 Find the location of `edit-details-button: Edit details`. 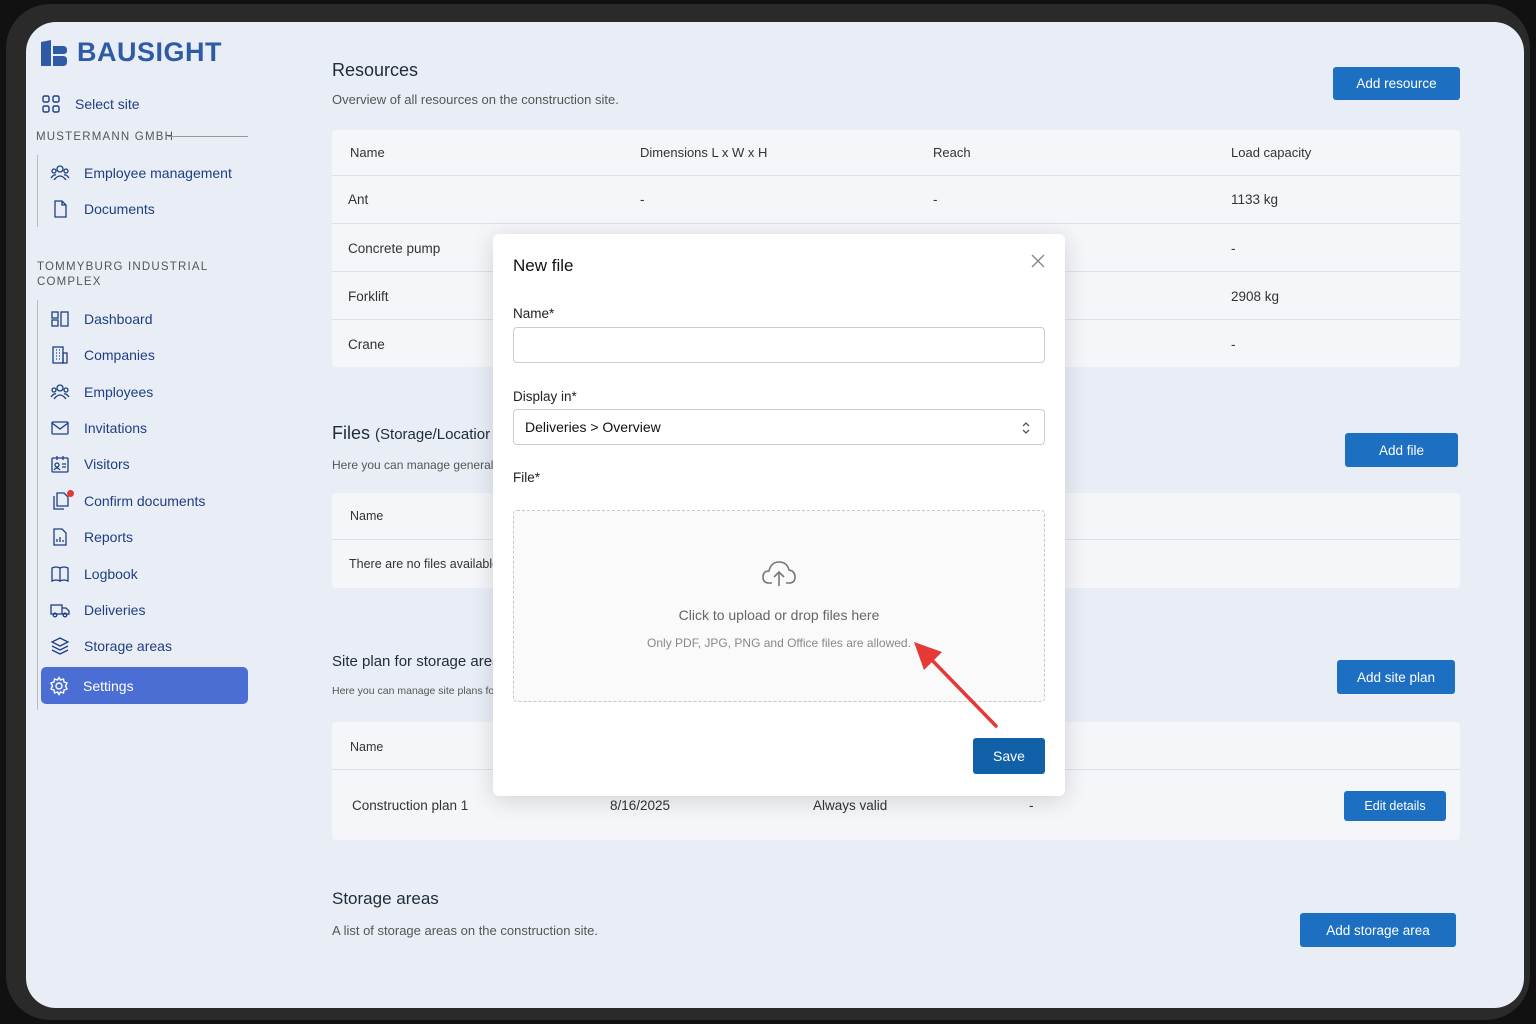

edit-details-button: Edit details is located at coordinates (1395, 806).